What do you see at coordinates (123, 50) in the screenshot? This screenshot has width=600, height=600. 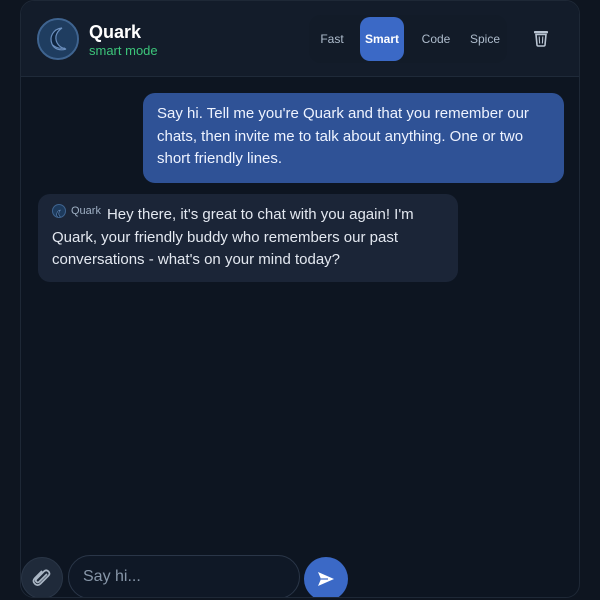 I see `mode-subtitle: smart mode` at bounding box center [123, 50].